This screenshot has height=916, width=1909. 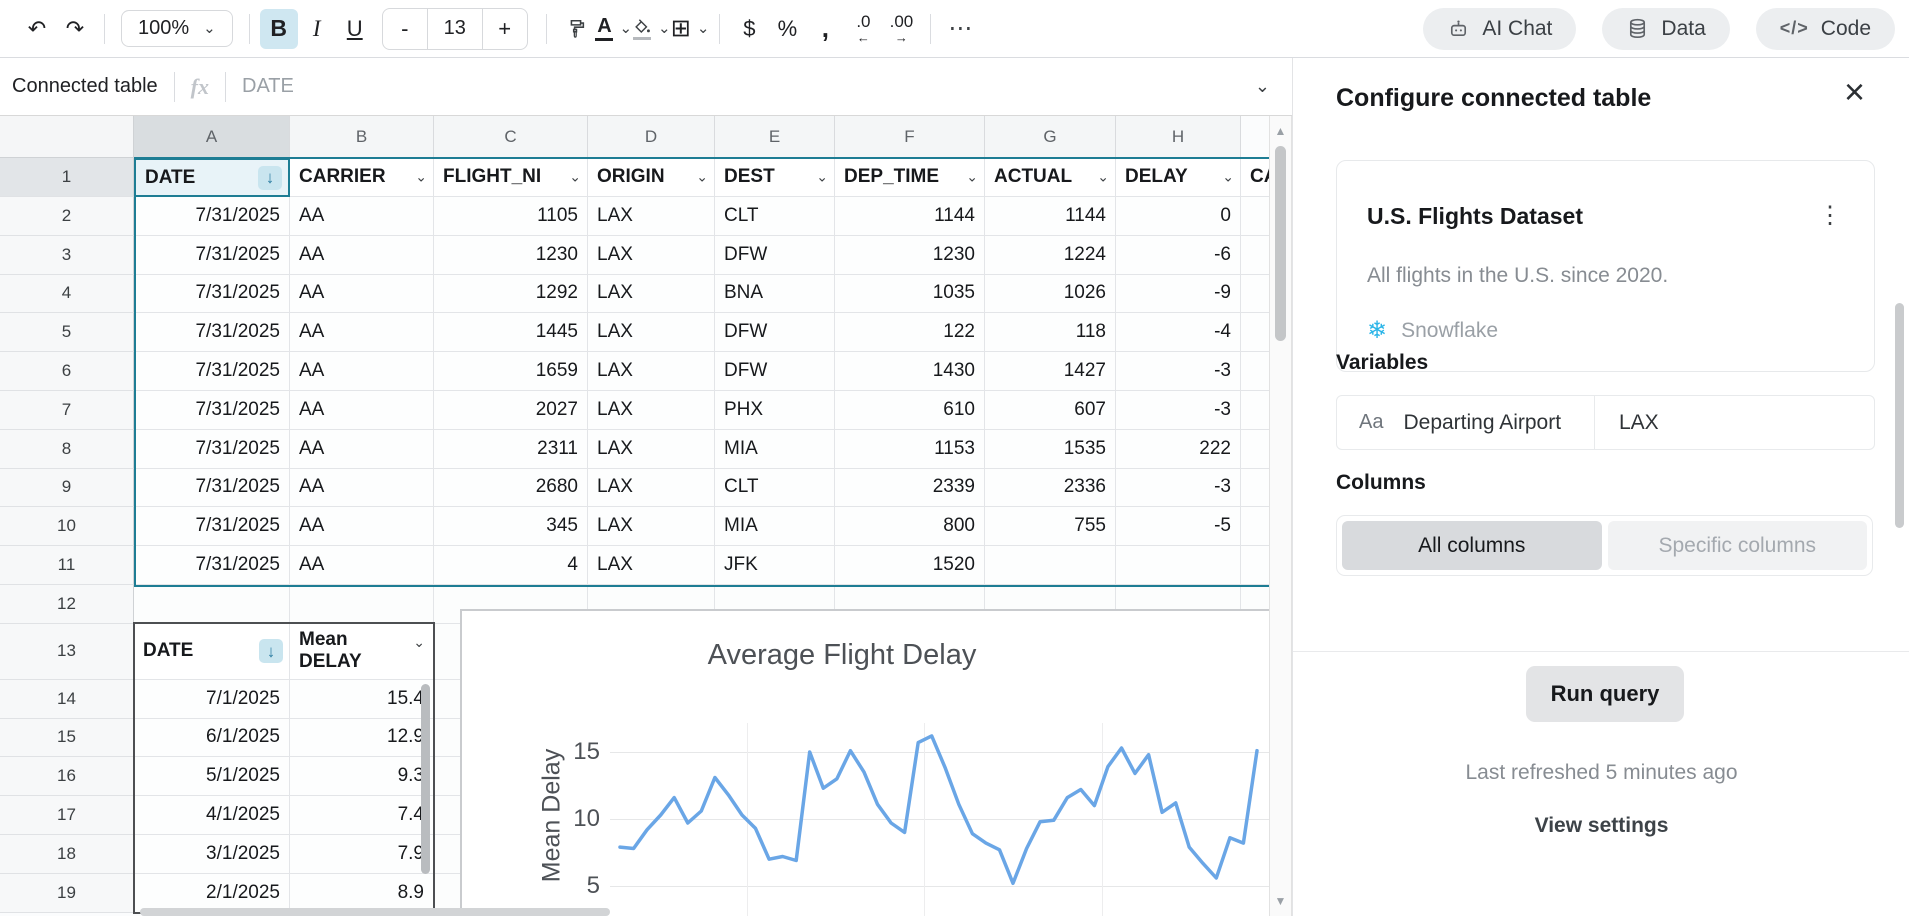 I want to click on cell: DEST ⌄, so click(x=775, y=177).